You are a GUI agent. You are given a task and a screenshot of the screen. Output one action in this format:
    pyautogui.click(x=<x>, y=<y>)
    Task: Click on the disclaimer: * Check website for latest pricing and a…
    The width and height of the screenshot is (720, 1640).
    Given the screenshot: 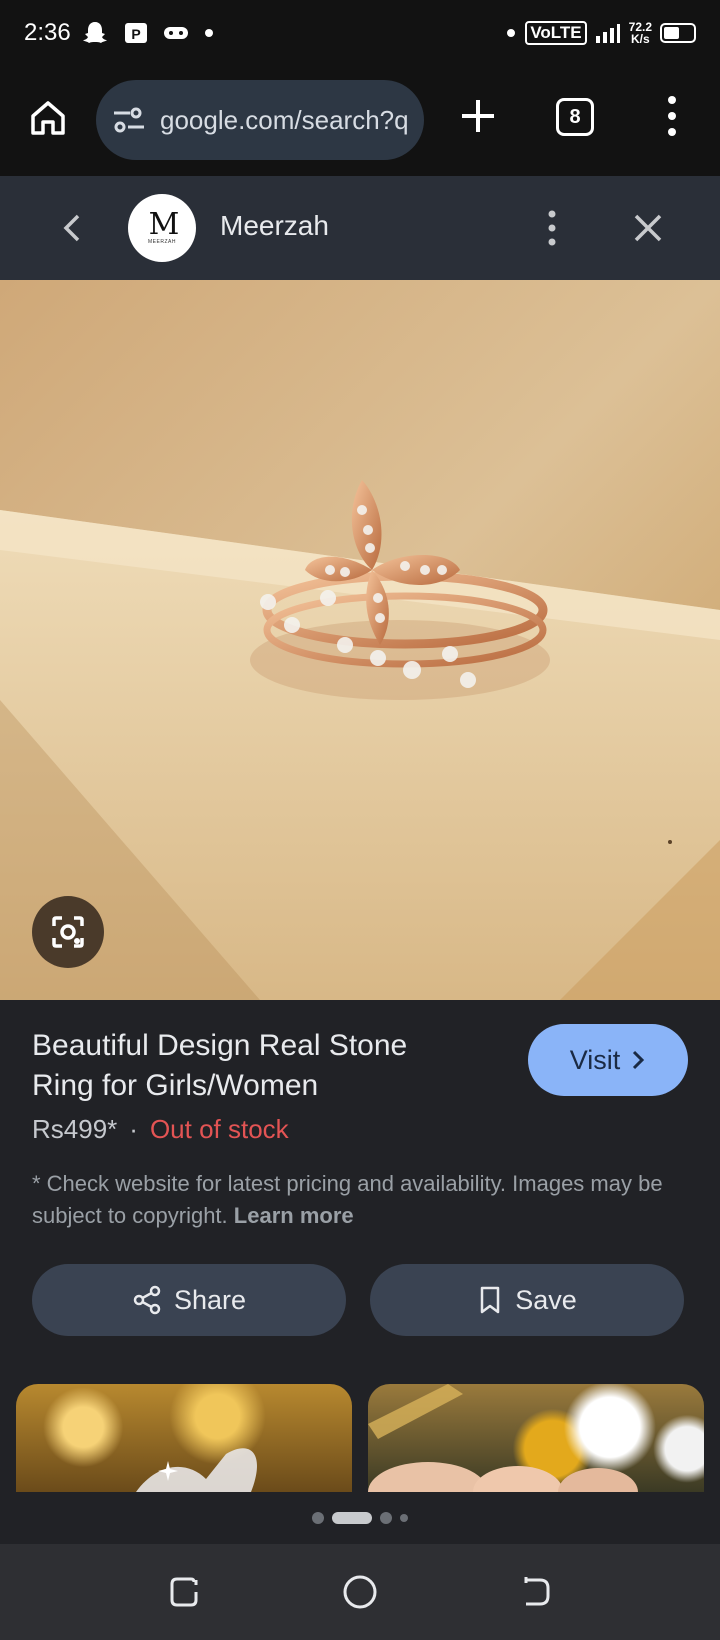 What is the action you would take?
    pyautogui.click(x=352, y=1200)
    